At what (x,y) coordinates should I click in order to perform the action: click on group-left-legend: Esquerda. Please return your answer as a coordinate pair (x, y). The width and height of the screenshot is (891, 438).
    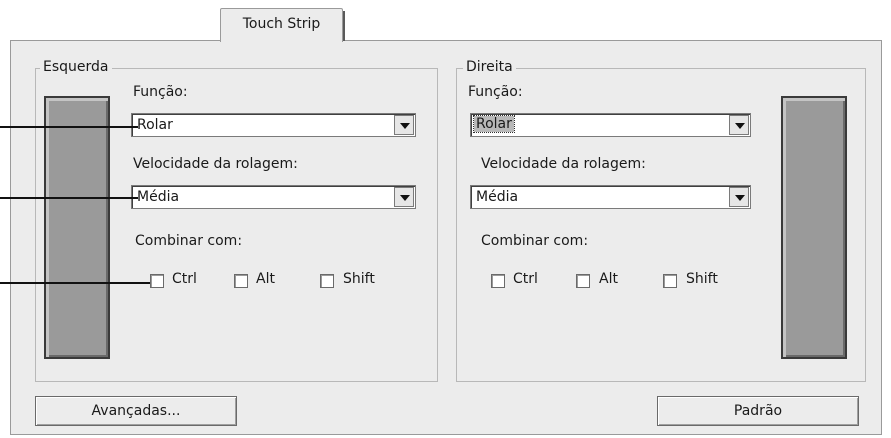
    Looking at the image, I should click on (76, 67).